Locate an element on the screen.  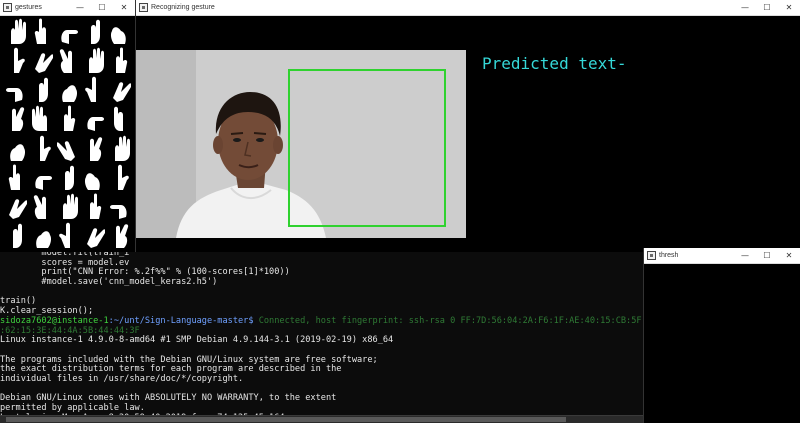
terminal-line: #model.save('cnn_model_keras2.h5') is located at coordinates (109, 282).